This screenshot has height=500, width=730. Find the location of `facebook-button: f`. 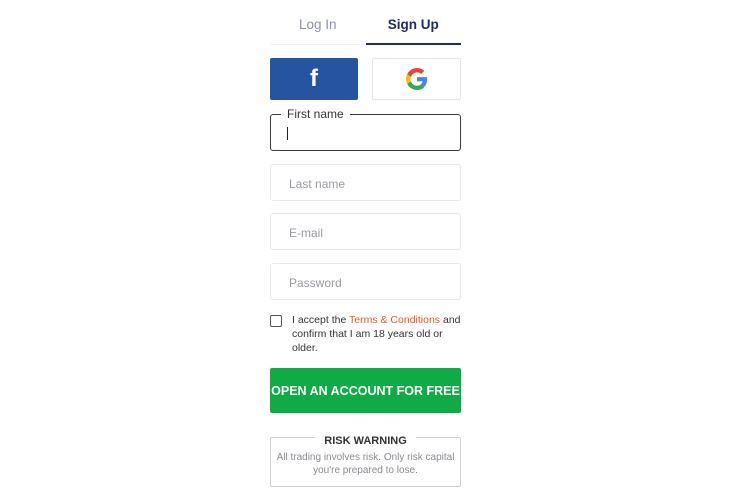

facebook-button: f is located at coordinates (314, 79).